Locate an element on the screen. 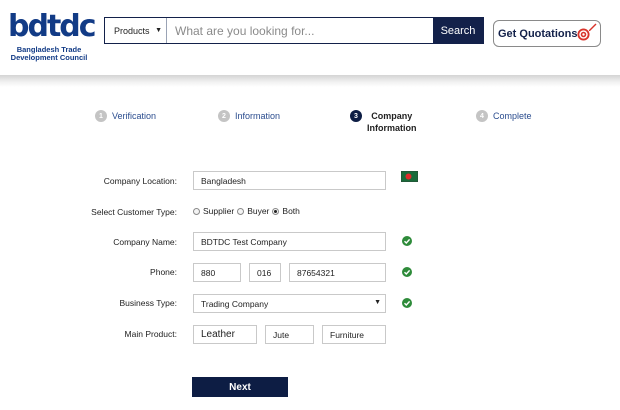  step-label: Complete is located at coordinates (512, 116).